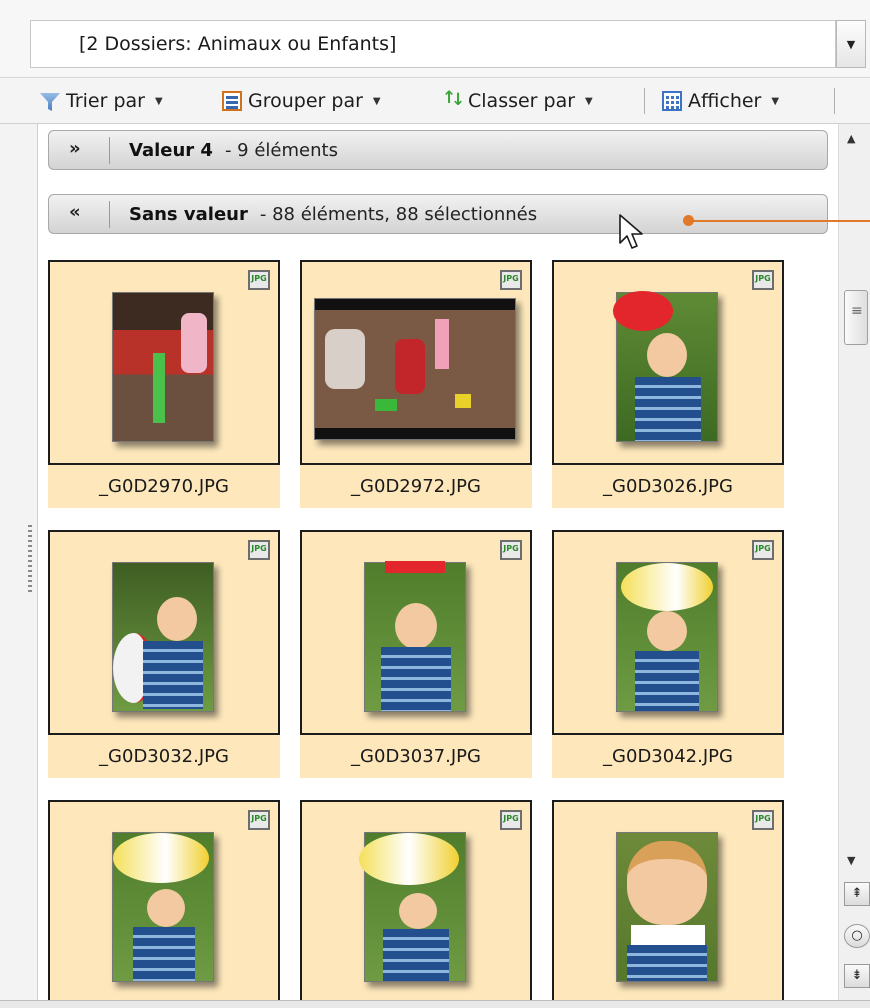  I want to click on thumbnail-tile: JPG _G0D3042.JPG, so click(668, 654).